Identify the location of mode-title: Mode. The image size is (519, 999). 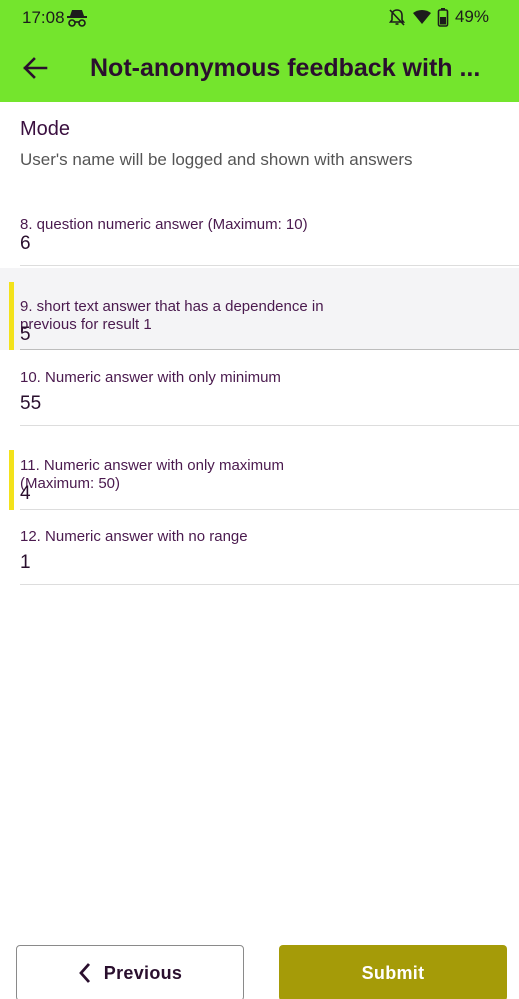
(45, 129).